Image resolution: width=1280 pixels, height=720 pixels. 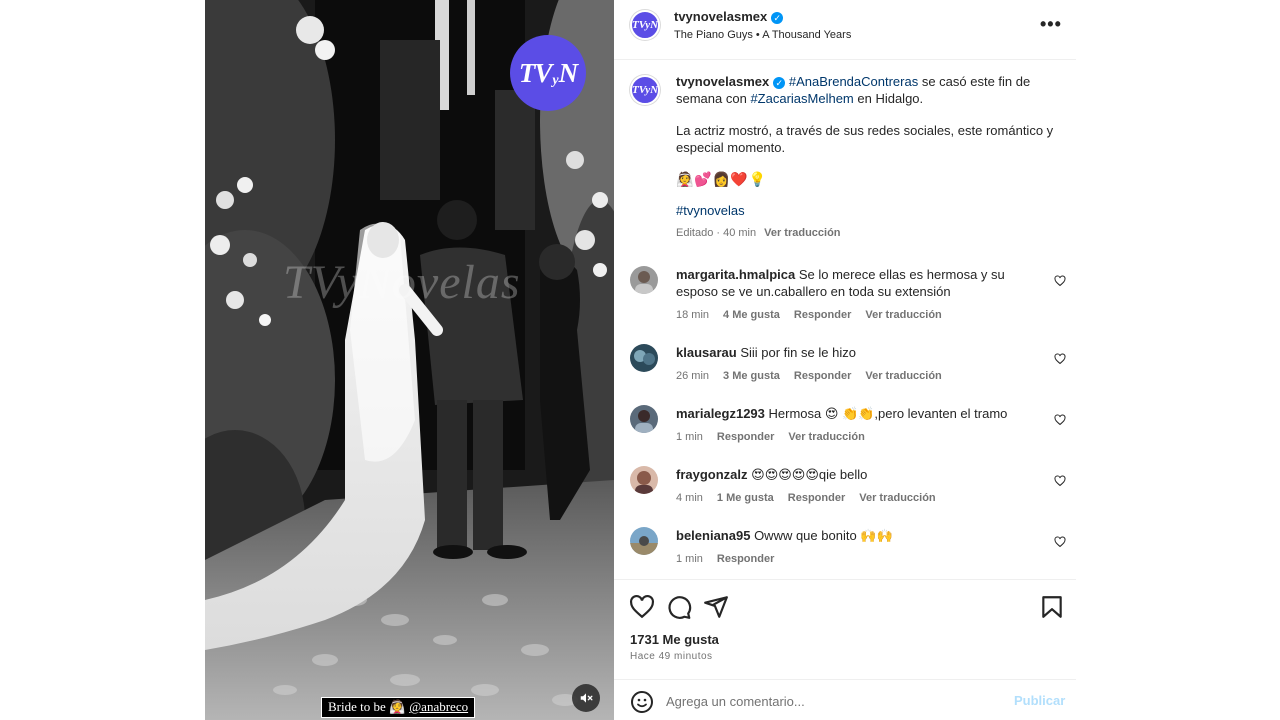 I want to click on comment-likes: 3 Me gusta, so click(x=751, y=376).